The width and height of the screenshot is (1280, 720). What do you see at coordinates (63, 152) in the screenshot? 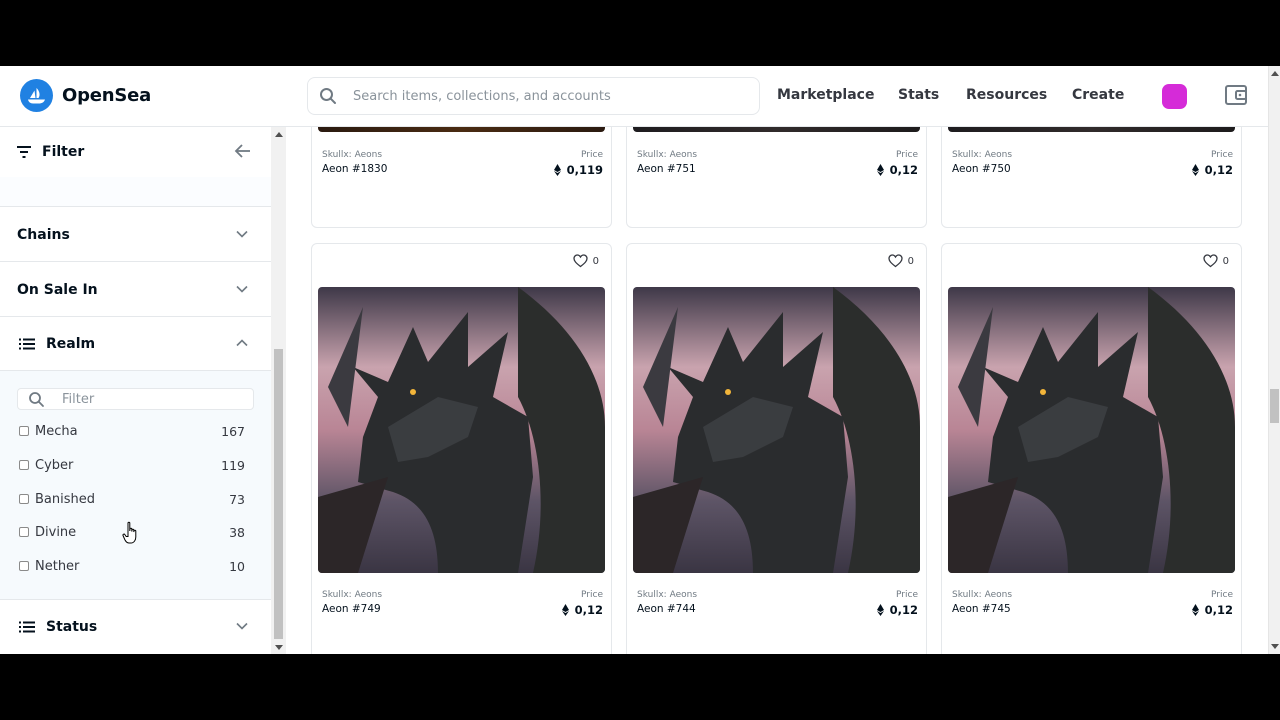
I see `filter-title: Filter` at bounding box center [63, 152].